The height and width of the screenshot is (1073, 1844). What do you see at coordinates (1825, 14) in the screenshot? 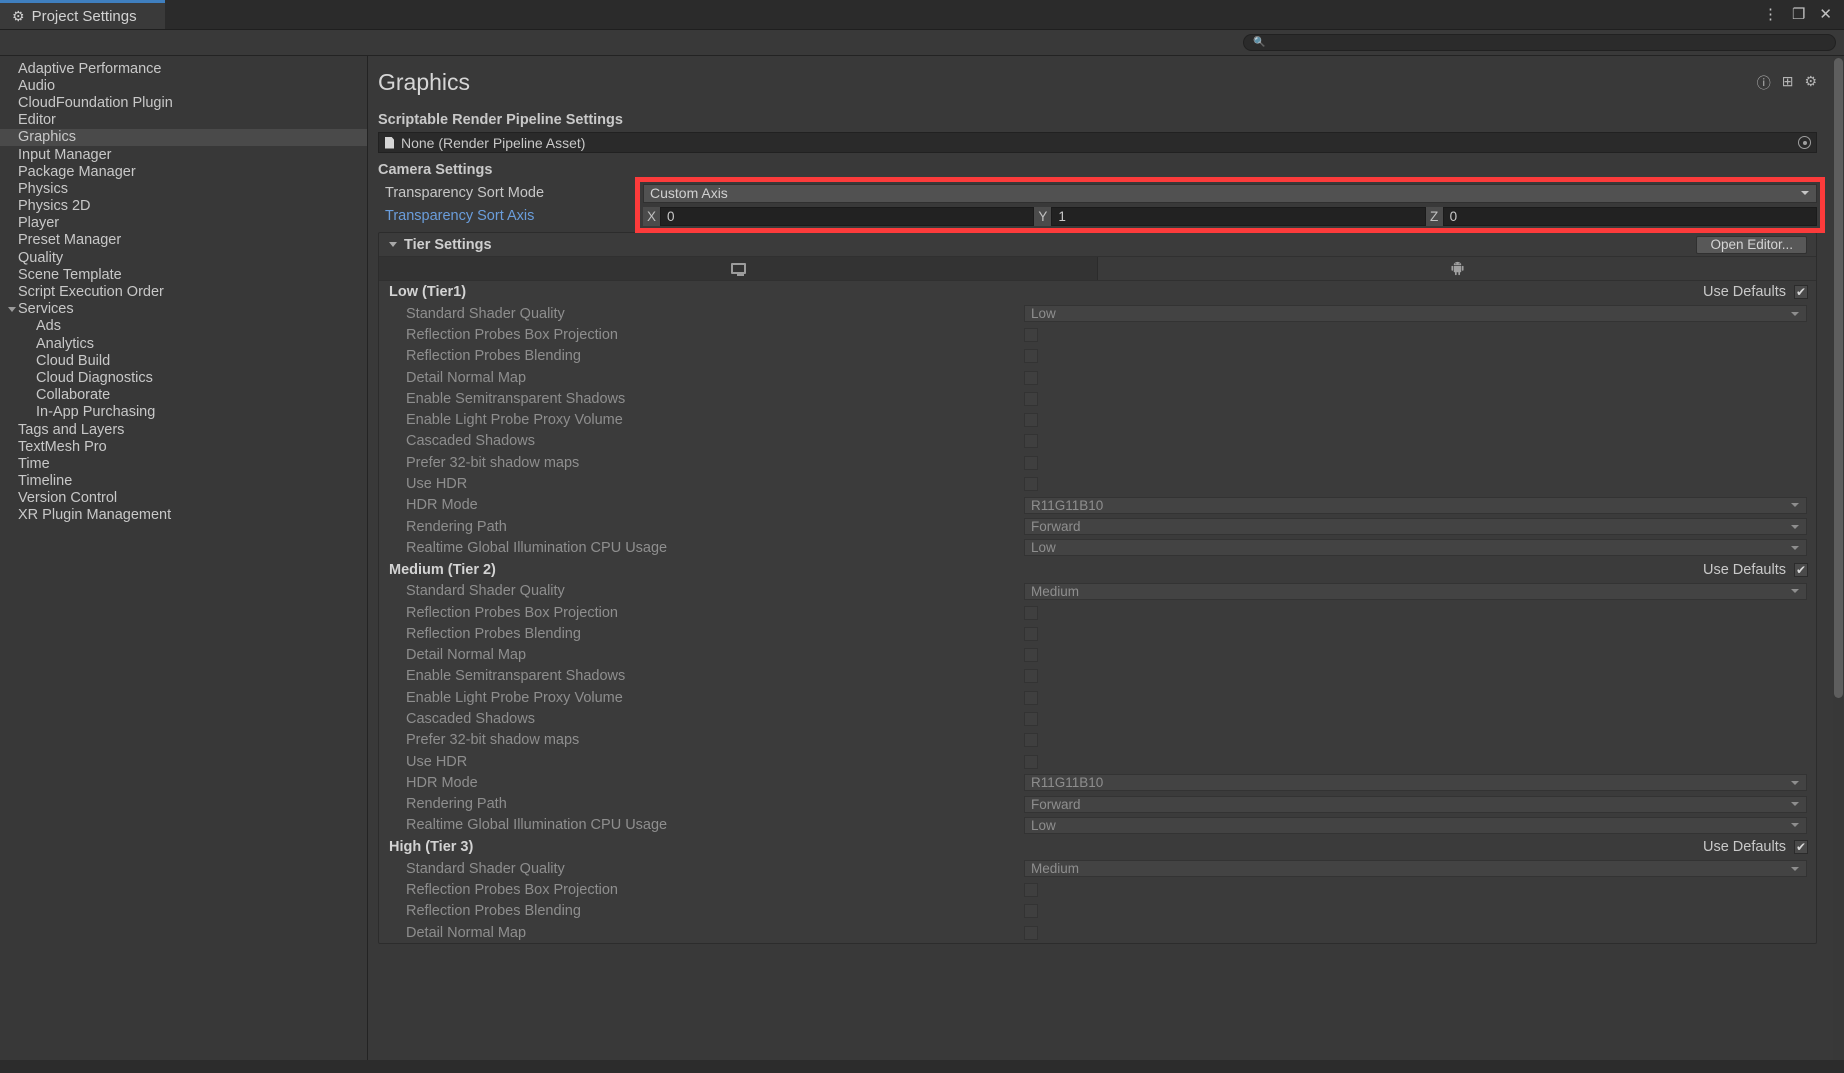
I see `close-icon: ✕` at bounding box center [1825, 14].